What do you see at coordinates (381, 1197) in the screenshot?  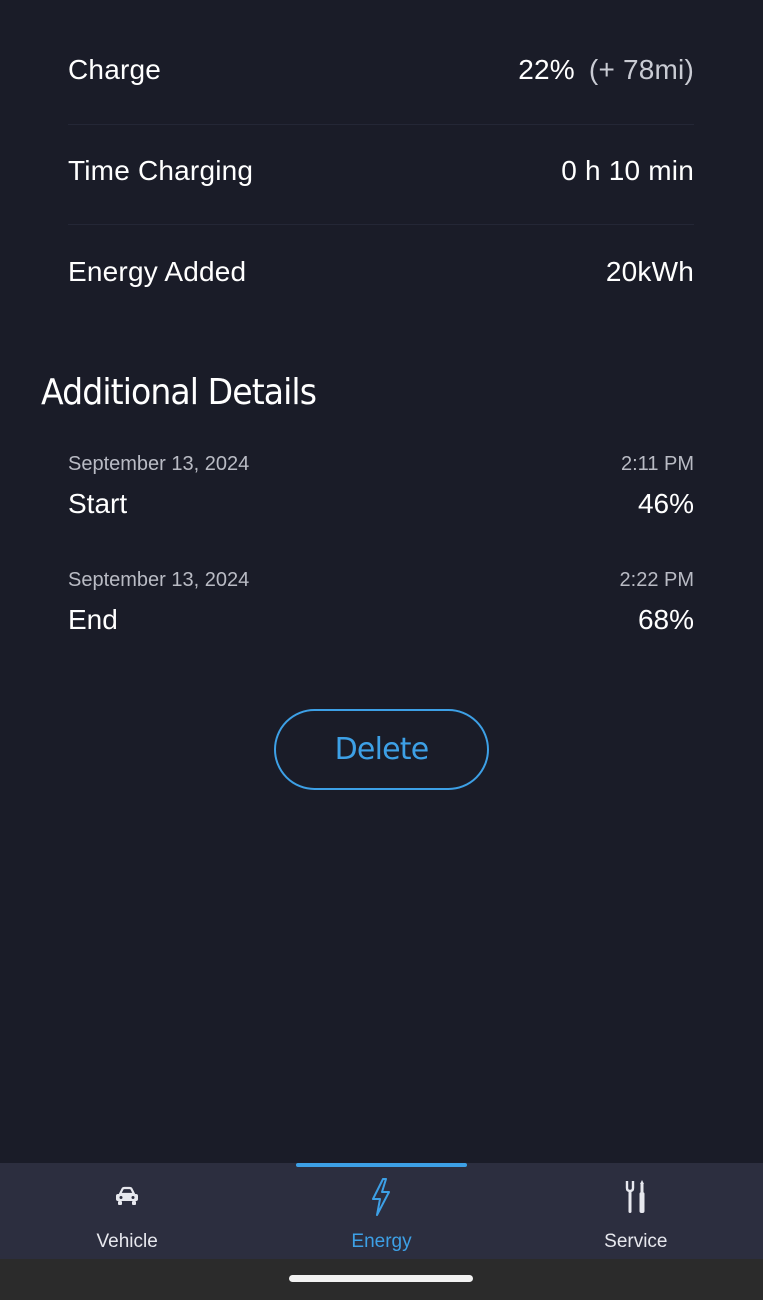 I see `lightning-bolt-icon` at bounding box center [381, 1197].